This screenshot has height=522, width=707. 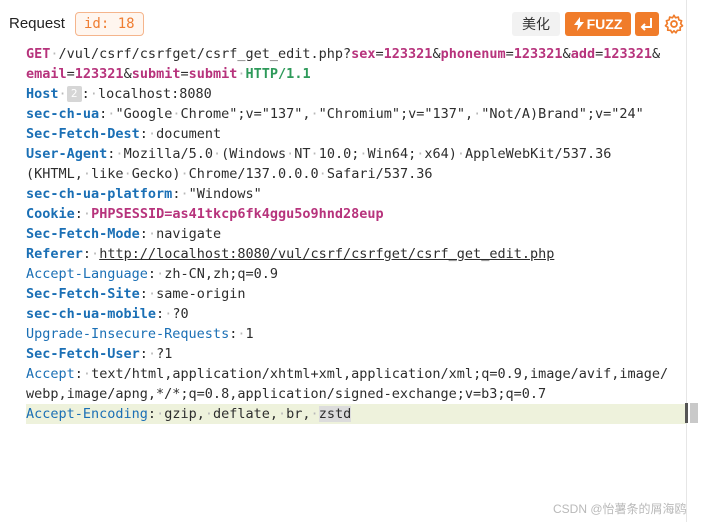 What do you see at coordinates (674, 24) in the screenshot?
I see `gear-icon` at bounding box center [674, 24].